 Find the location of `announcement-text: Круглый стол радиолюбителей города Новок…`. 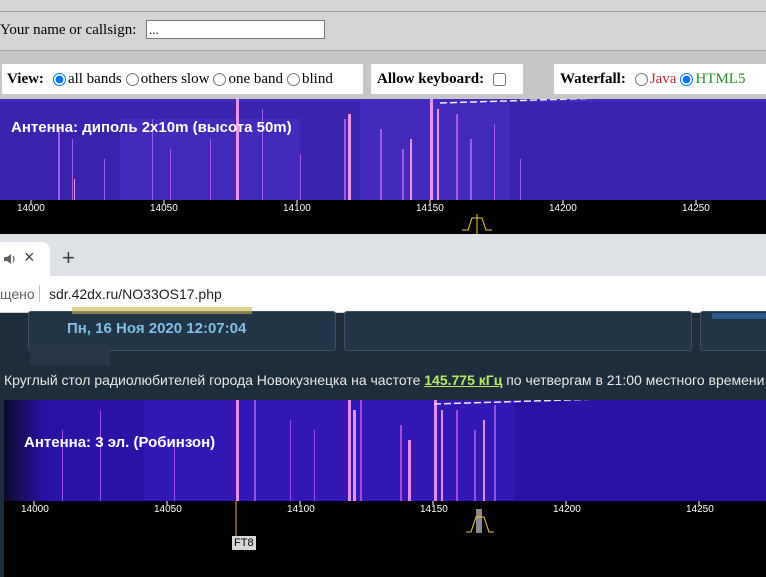

announcement-text: Круглый стол радиолюбителей города Новок… is located at coordinates (214, 380).